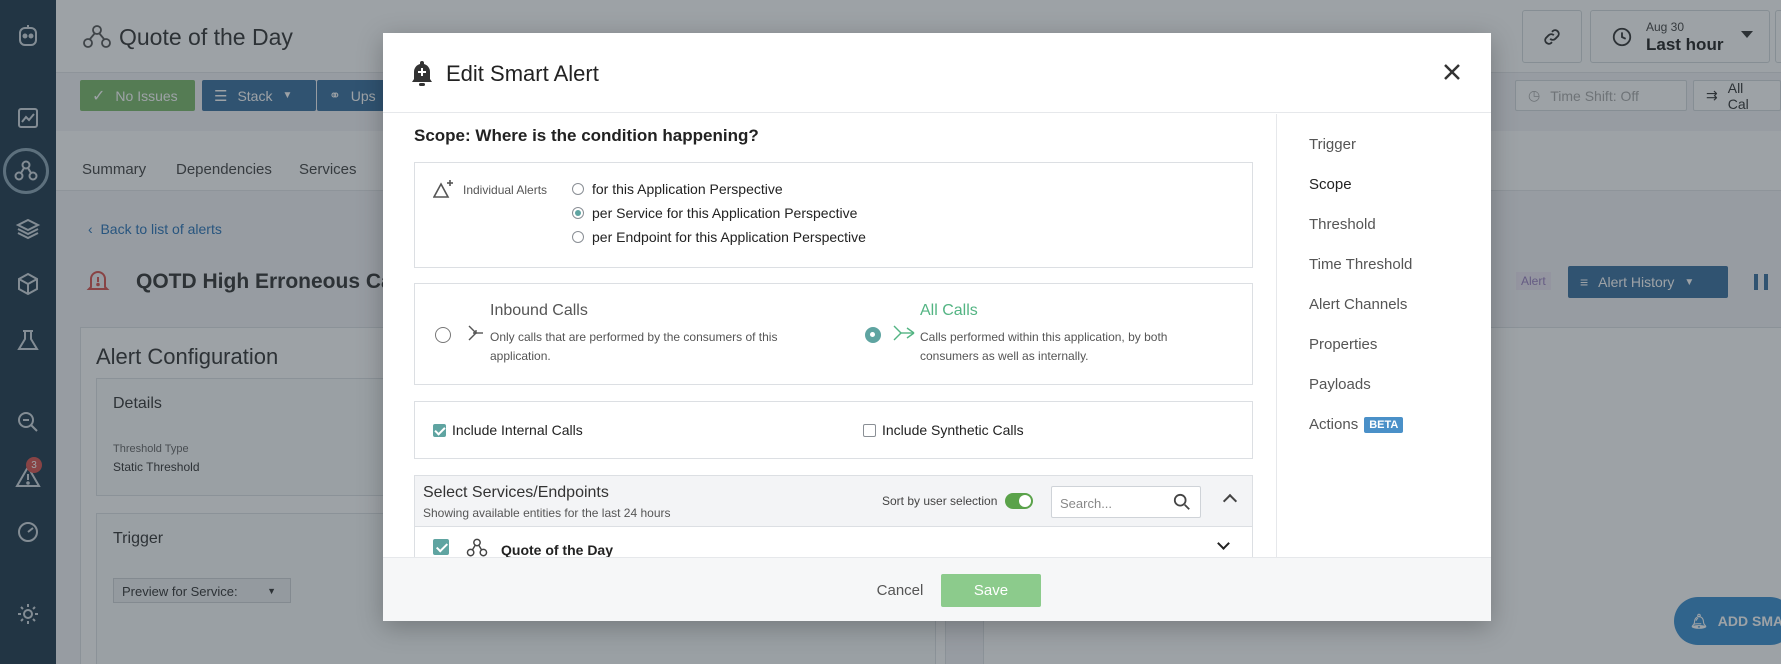 Image resolution: width=1781 pixels, height=664 pixels. Describe the element at coordinates (578, 213) in the screenshot. I see `radio-per-service` at that location.